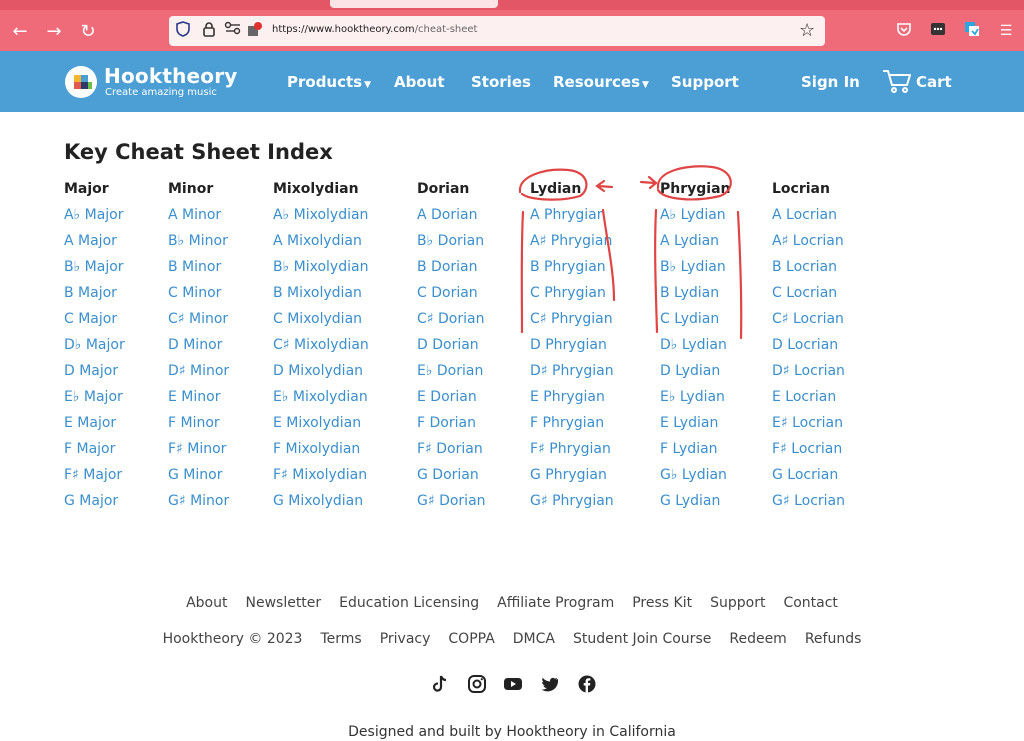 Image resolution: width=1024 pixels, height=741 pixels. Describe the element at coordinates (255, 31) in the screenshot. I see `extension-puzzle-icon` at that location.